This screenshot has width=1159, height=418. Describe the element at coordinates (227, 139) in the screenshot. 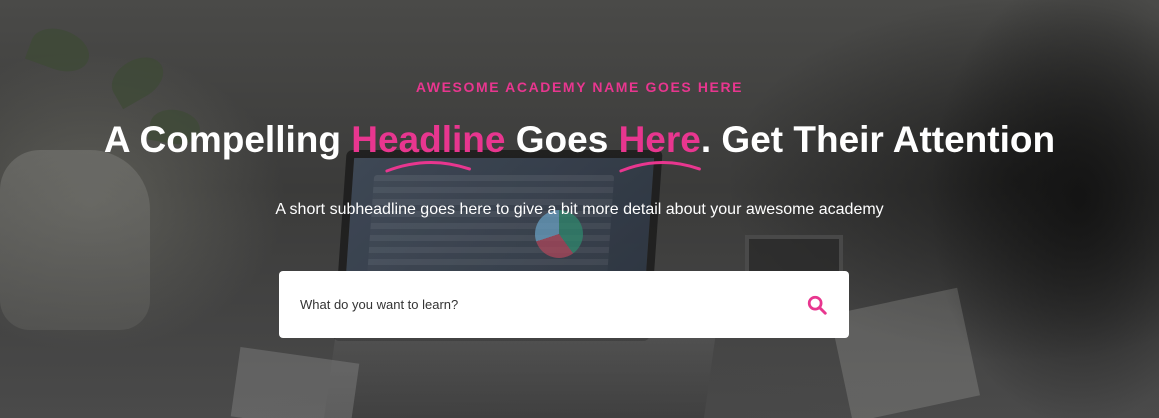

I see `headline-text: A Compelling` at that location.